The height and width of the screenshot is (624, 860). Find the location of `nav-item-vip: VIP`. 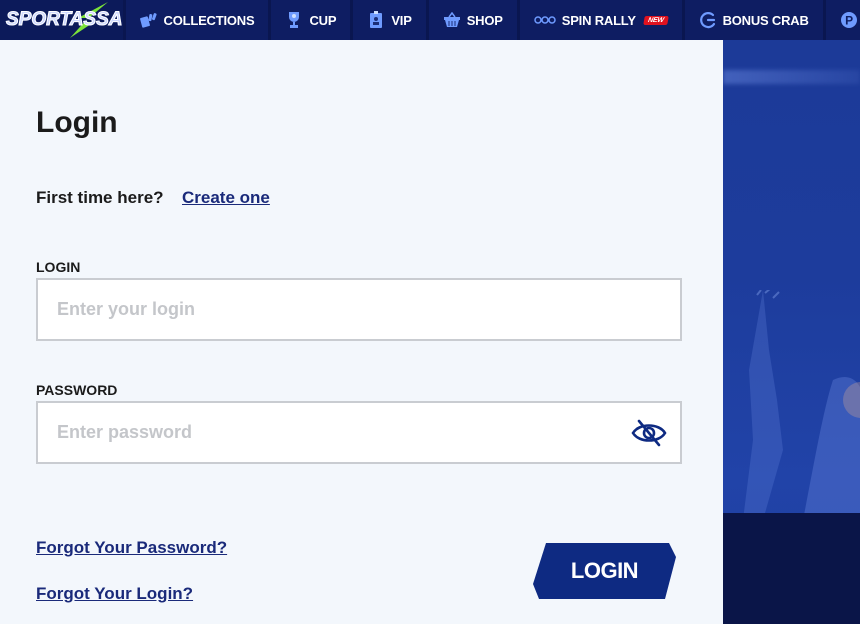

nav-item-vip: VIP is located at coordinates (388, 20).